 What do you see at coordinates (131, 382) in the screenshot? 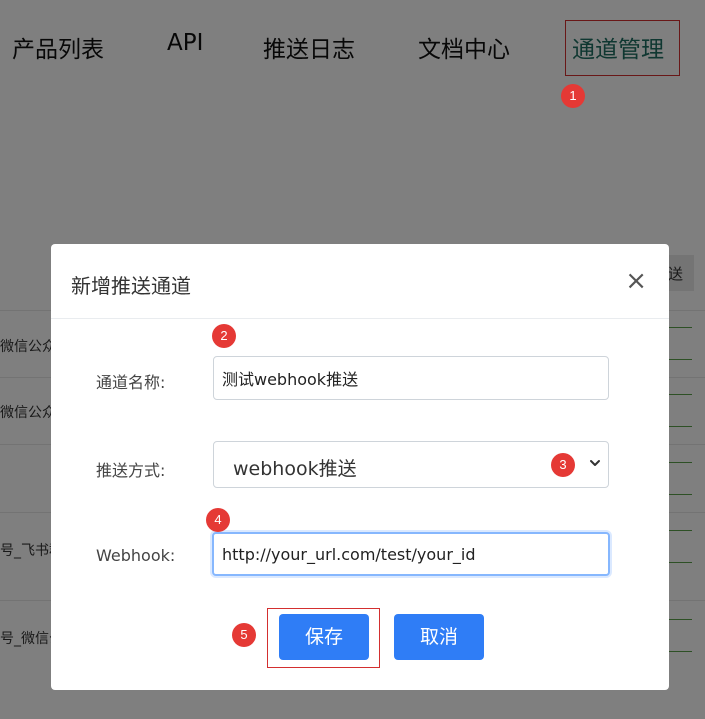
I see `channel-name-label: 通道名称:` at bounding box center [131, 382].